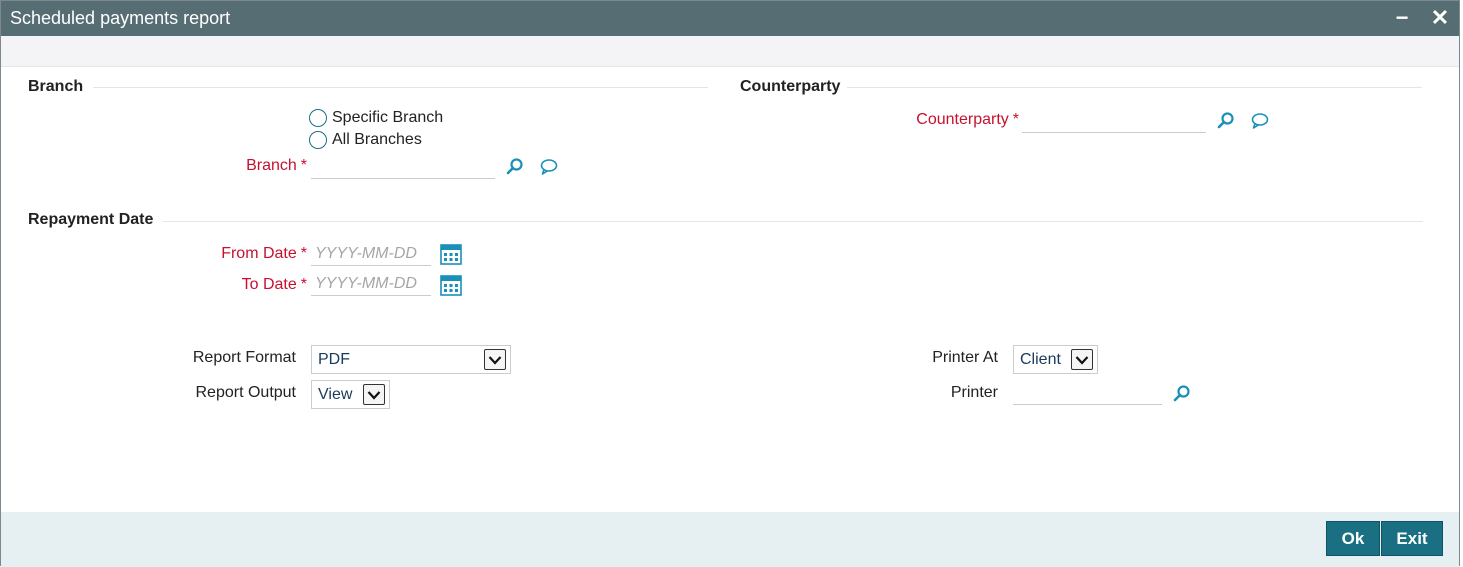 The image size is (1463, 567). Describe the element at coordinates (56, 86) in the screenshot. I see `branch-section-title: Branch` at that location.